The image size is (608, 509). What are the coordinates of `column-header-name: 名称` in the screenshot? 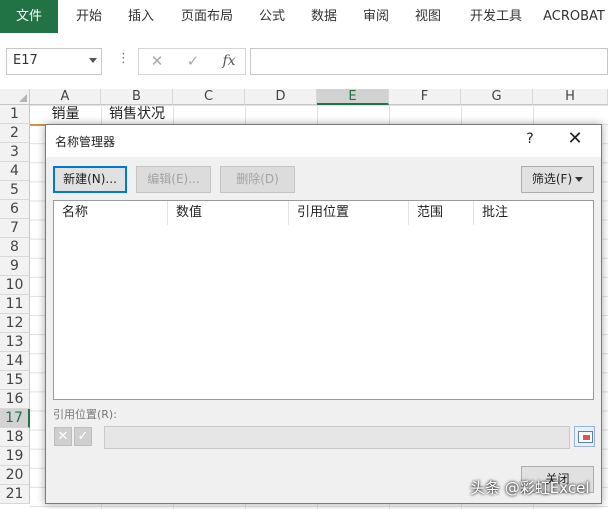 It's located at (111, 213).